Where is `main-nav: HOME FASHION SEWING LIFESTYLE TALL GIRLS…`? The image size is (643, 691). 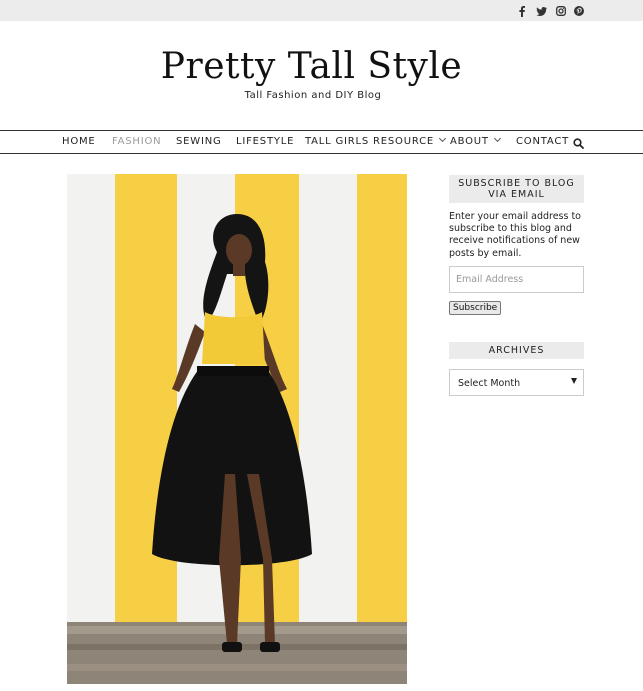
main-nav: HOME FASHION SEWING LIFESTYLE TALL GIRLS… is located at coordinates (321, 142).